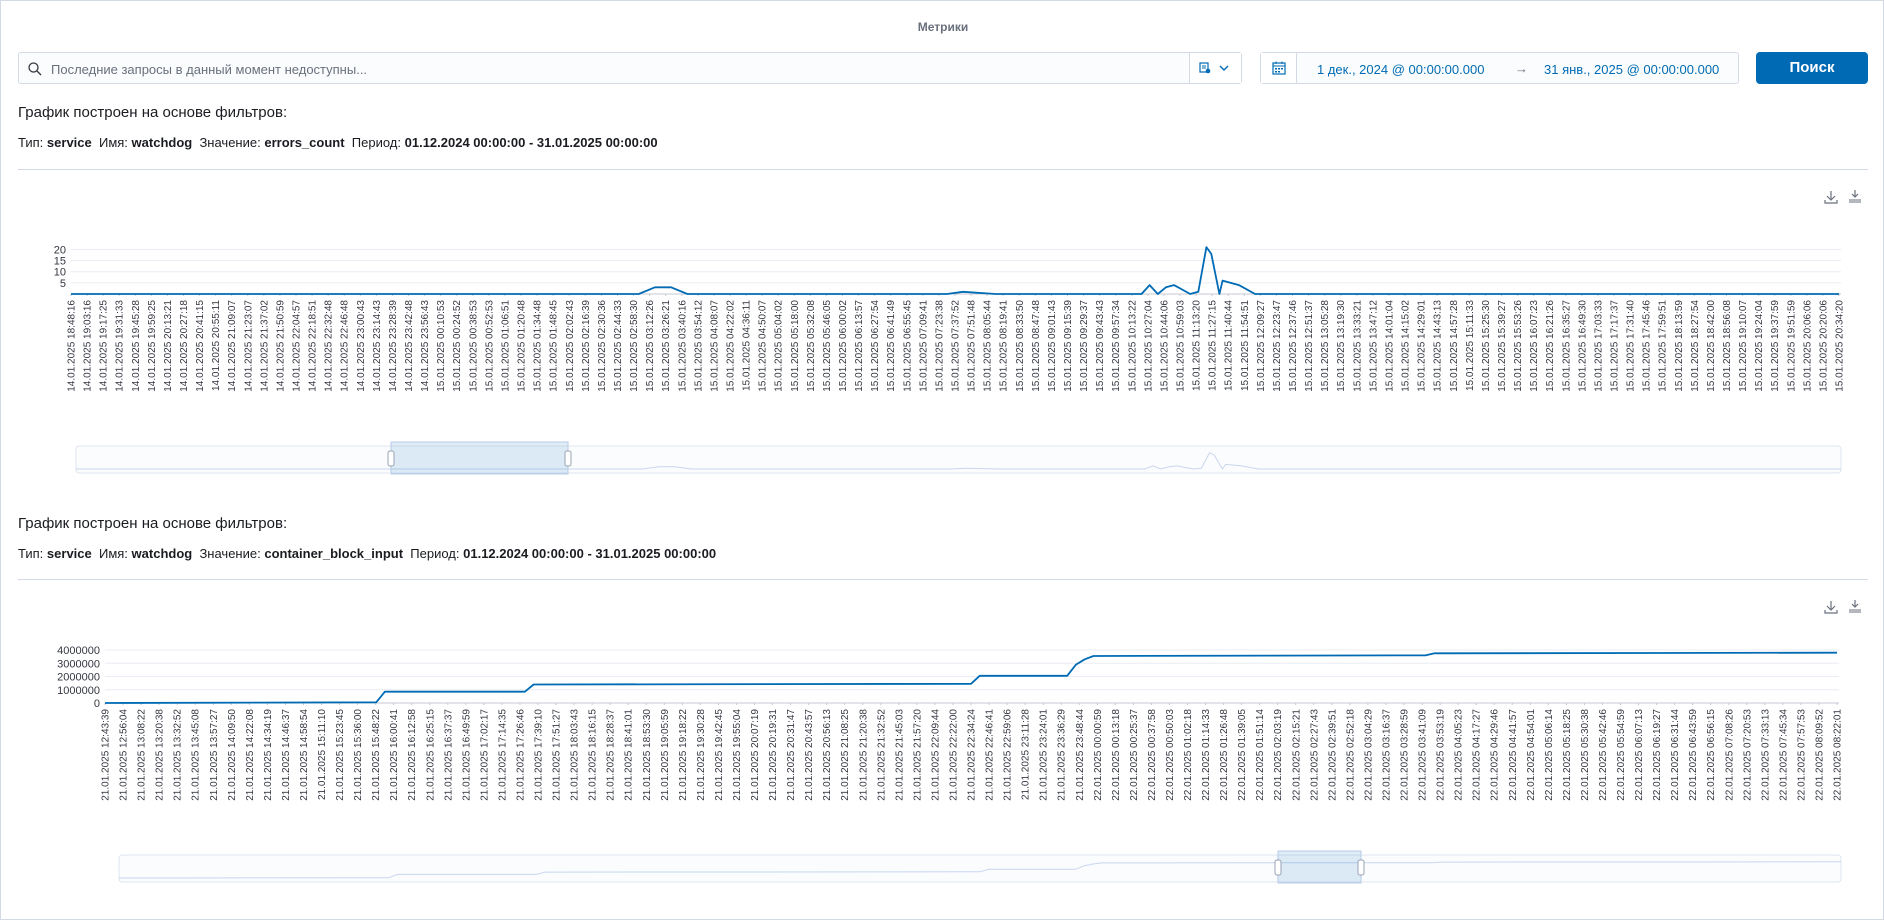 Image resolution: width=1884 pixels, height=920 pixels. I want to click on x-tick-label: 15.01.2025 13:47:12, so click(1373, 346).